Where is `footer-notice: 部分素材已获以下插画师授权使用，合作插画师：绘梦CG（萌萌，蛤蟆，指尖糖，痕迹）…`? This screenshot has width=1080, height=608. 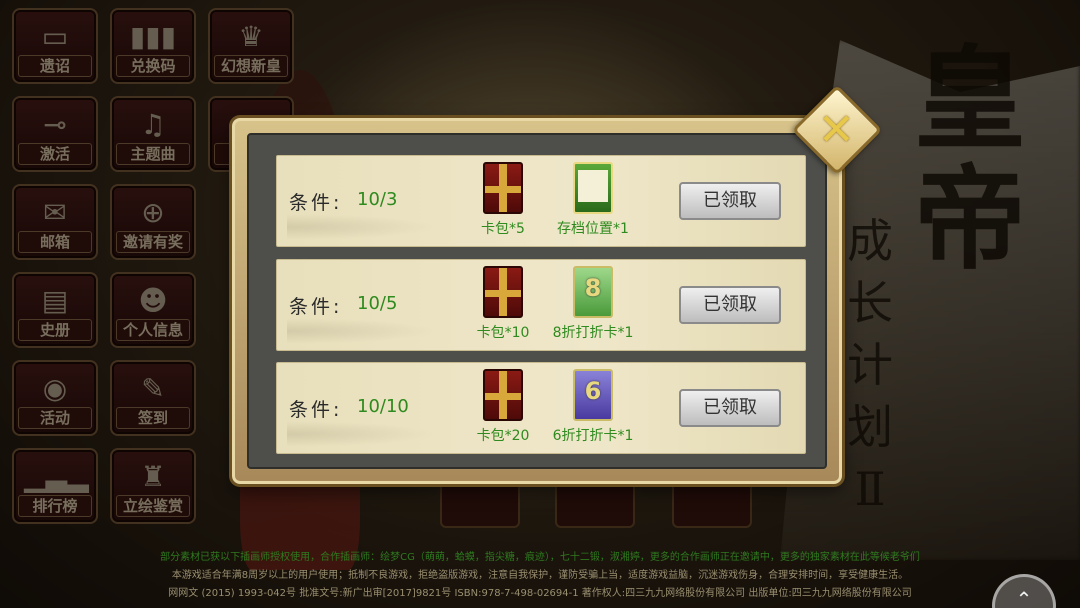 footer-notice: 部分素材已获以下插画师授权使用，合作插画师：绘梦CG（萌萌，蛤蟆，指尖糖，痕迹）… is located at coordinates (540, 577).